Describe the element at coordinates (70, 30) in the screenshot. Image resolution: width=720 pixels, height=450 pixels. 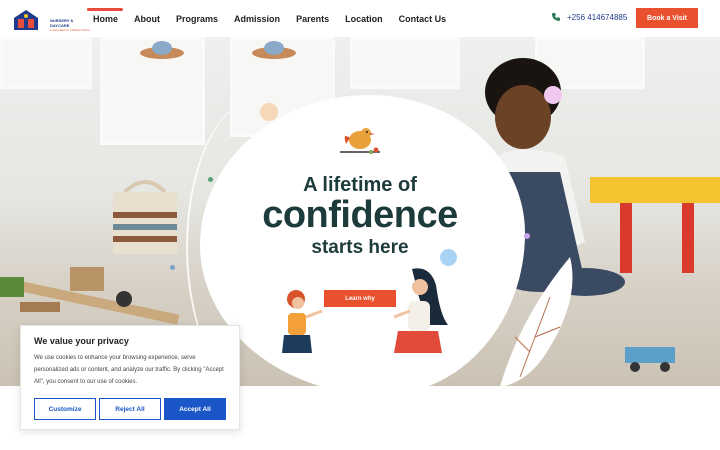
I see `logo-tagline: a Jumpstart to a Better Future` at that location.